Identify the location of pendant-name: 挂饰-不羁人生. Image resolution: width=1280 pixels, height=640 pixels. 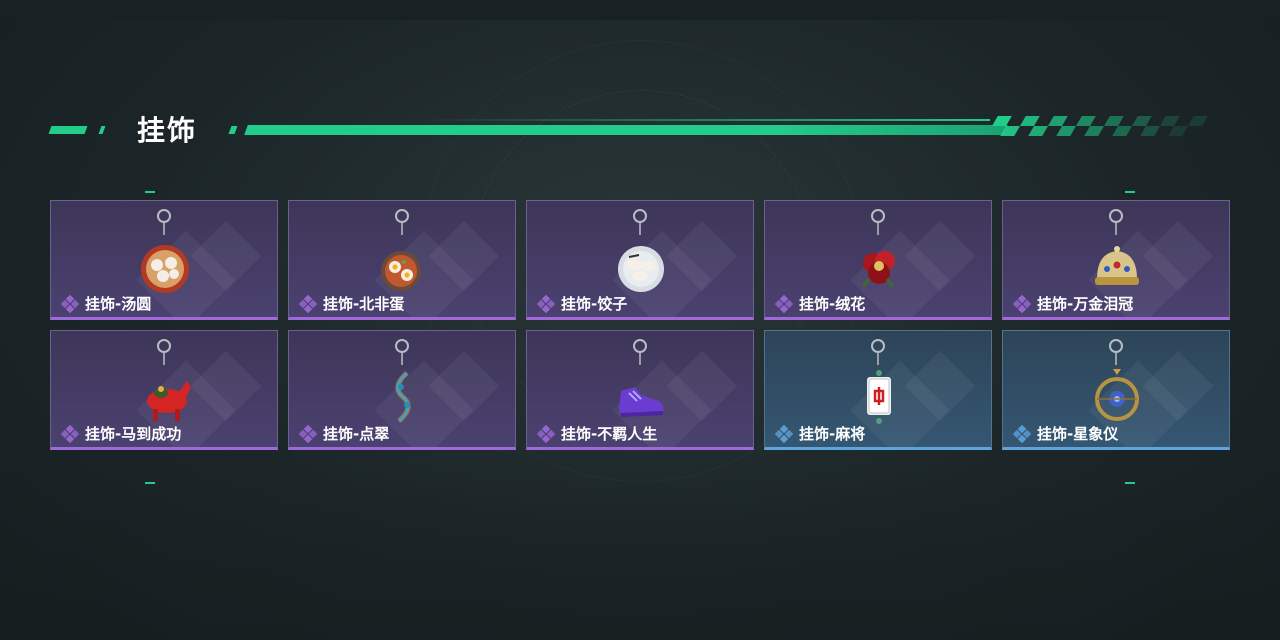
(609, 434).